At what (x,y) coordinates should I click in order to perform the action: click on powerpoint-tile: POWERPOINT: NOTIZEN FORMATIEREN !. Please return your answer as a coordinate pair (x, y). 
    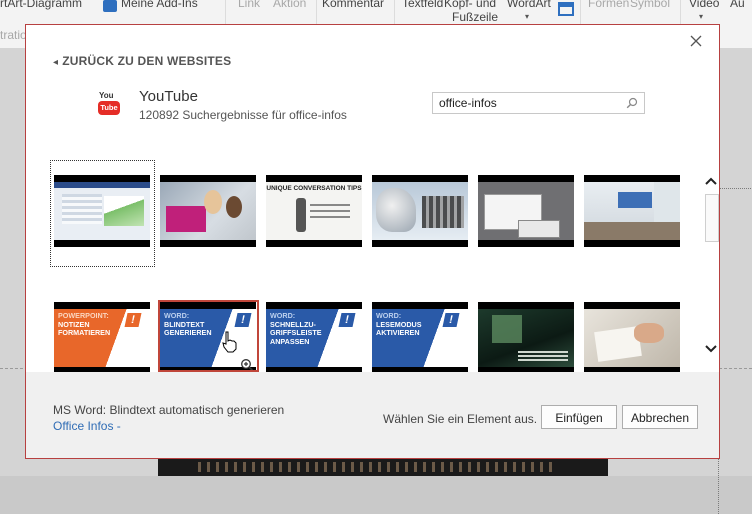
    Looking at the image, I should click on (102, 338).